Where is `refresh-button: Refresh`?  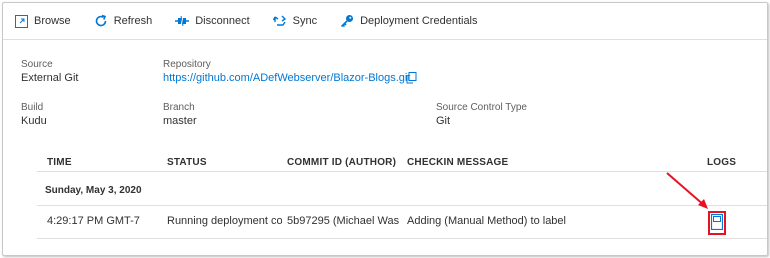 refresh-button: Refresh is located at coordinates (123, 21).